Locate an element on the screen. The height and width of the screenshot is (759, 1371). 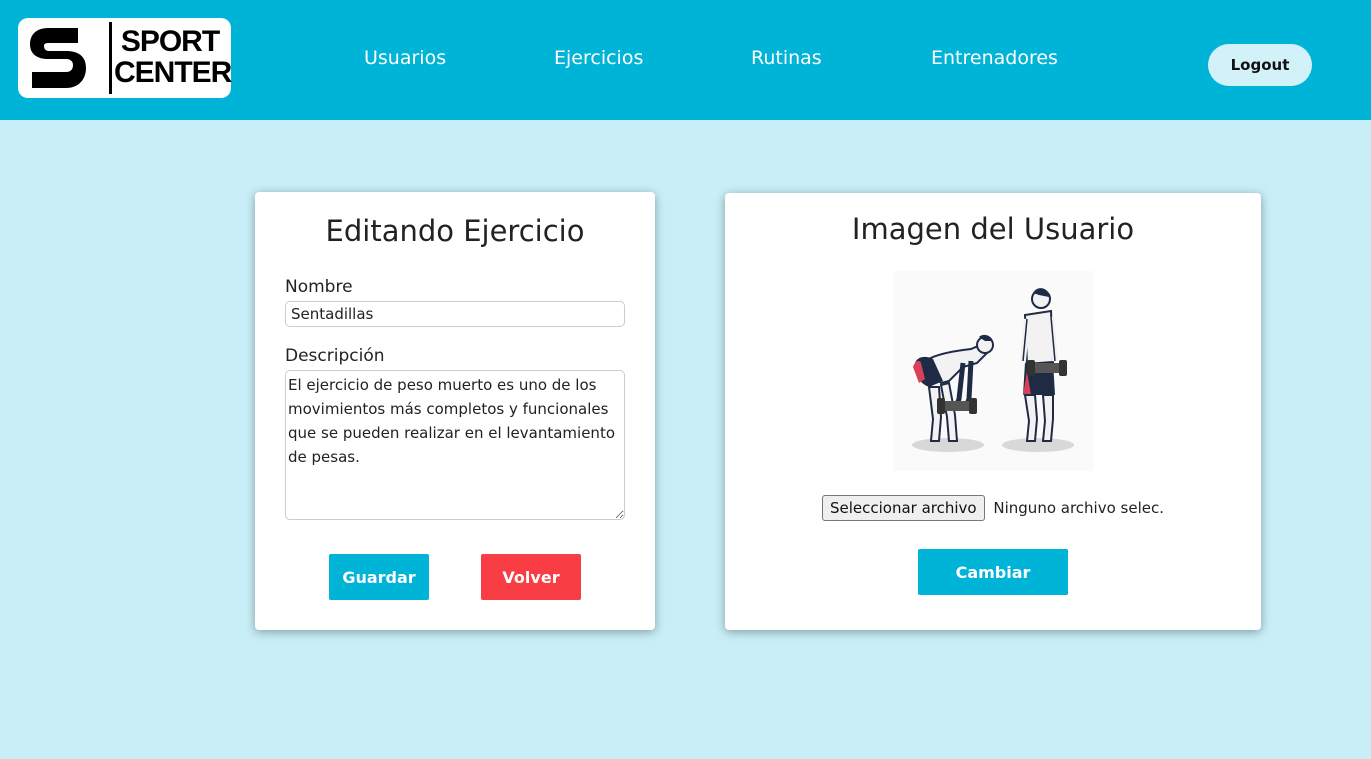
nav-link-rutinas: Rutinas is located at coordinates (786, 58).